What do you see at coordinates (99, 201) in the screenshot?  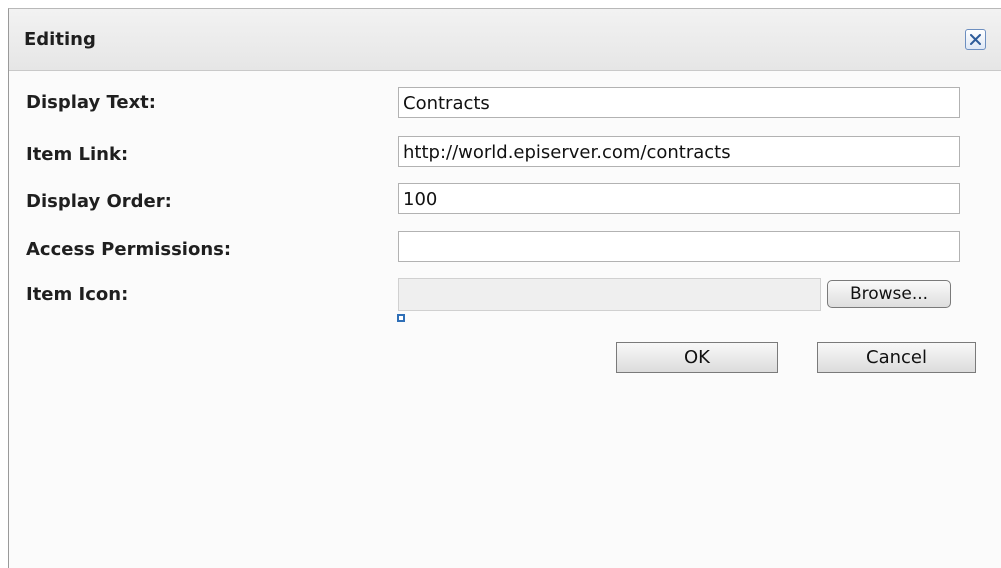 I see `display-order-label: Display Order:` at bounding box center [99, 201].